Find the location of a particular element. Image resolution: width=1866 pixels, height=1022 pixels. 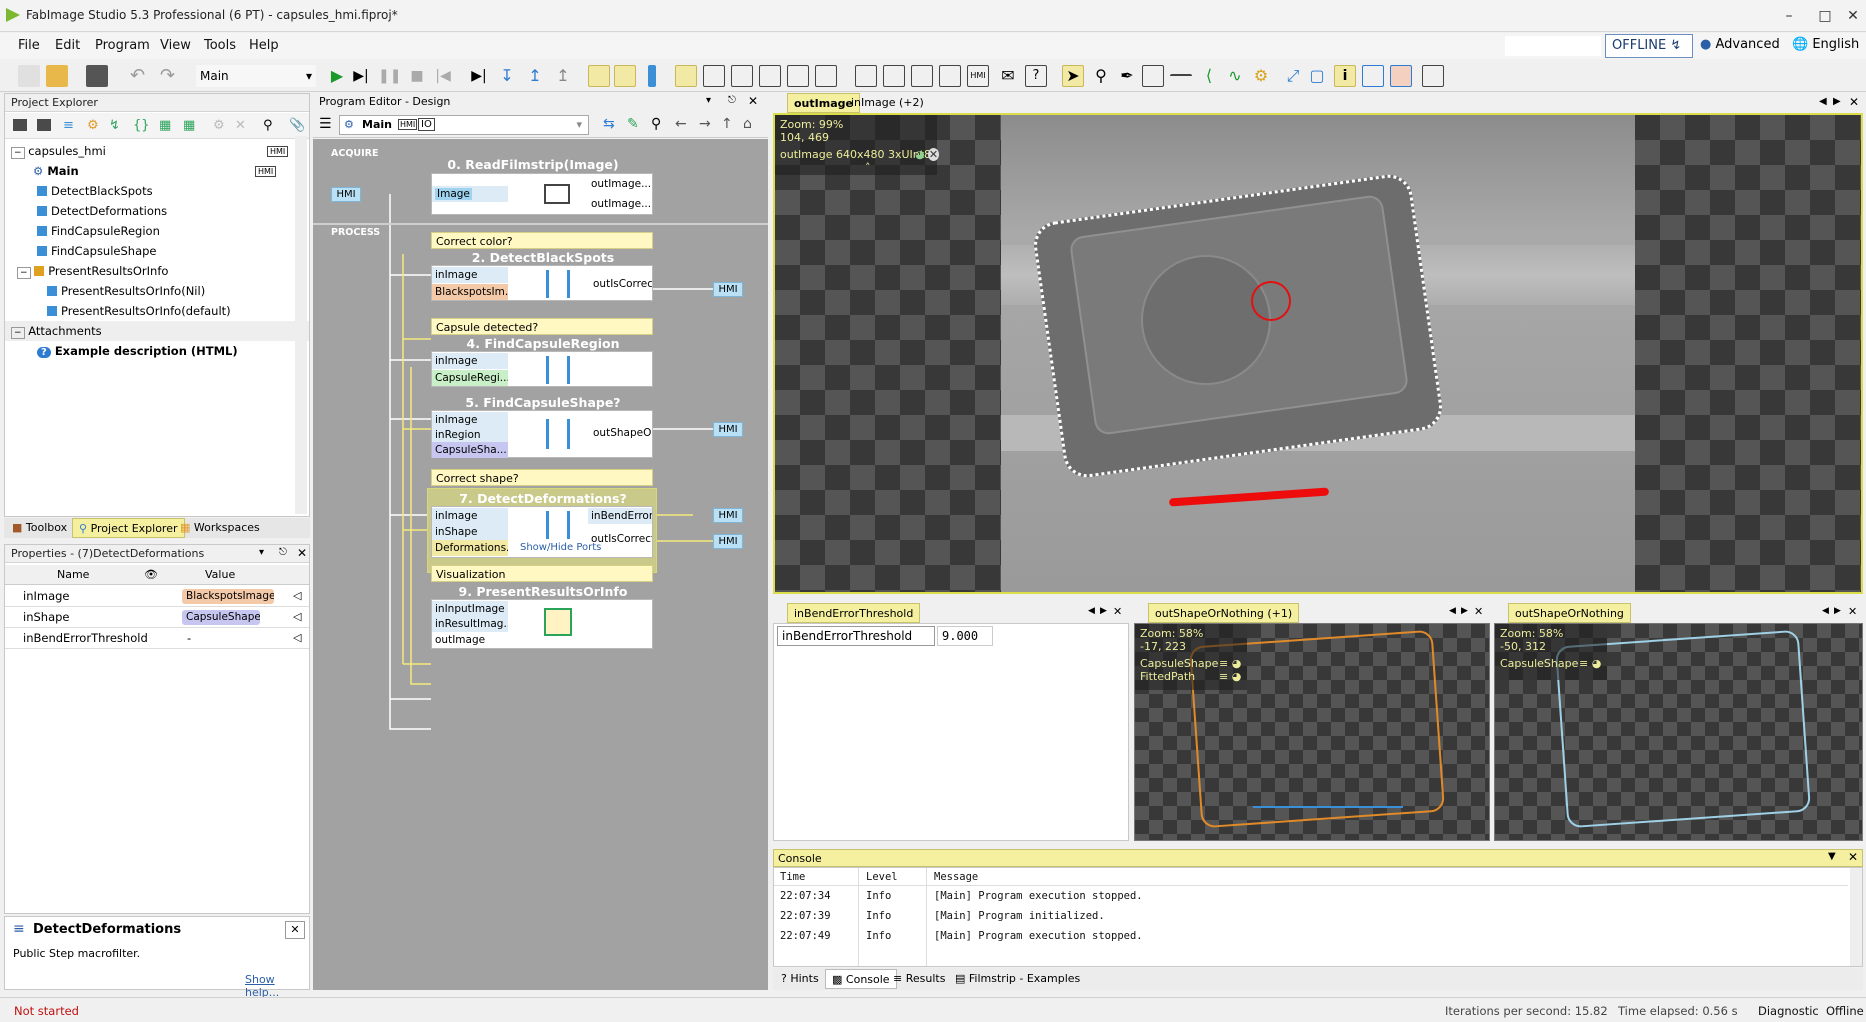

layout-c-icon is located at coordinates (742, 76).